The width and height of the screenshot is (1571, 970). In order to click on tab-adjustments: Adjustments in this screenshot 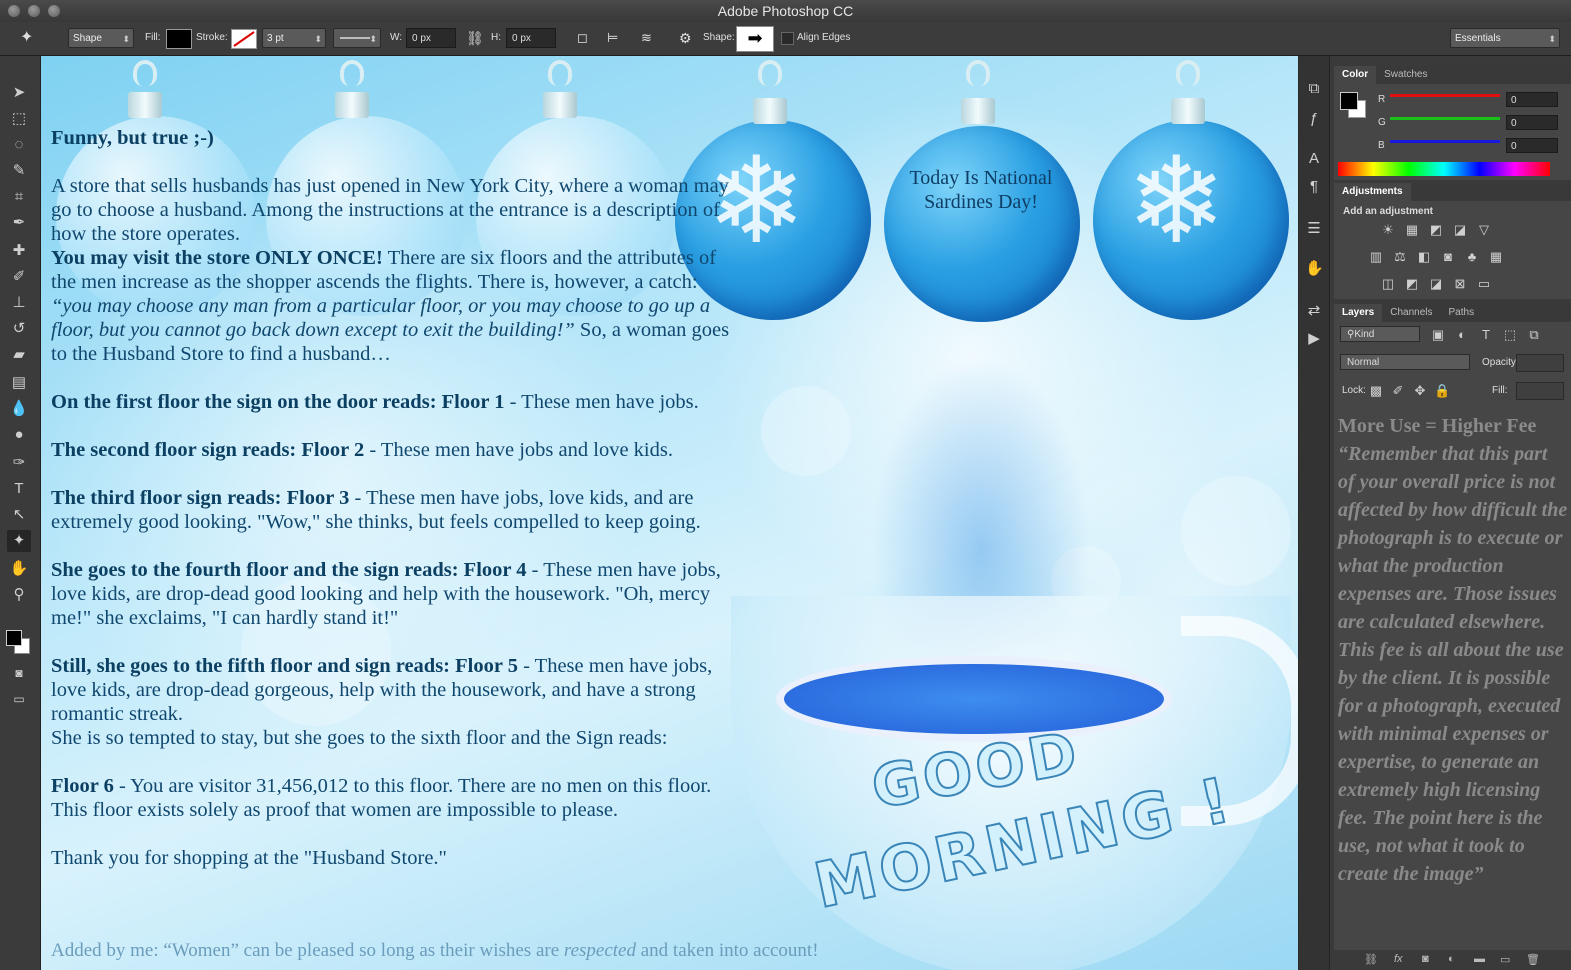, I will do `click(1372, 192)`.